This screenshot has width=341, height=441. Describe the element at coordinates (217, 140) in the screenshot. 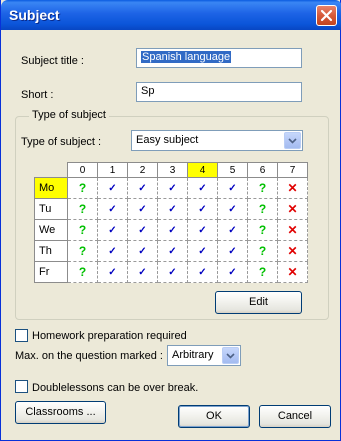

I see `type-of-subject-select: Easy subject` at that location.